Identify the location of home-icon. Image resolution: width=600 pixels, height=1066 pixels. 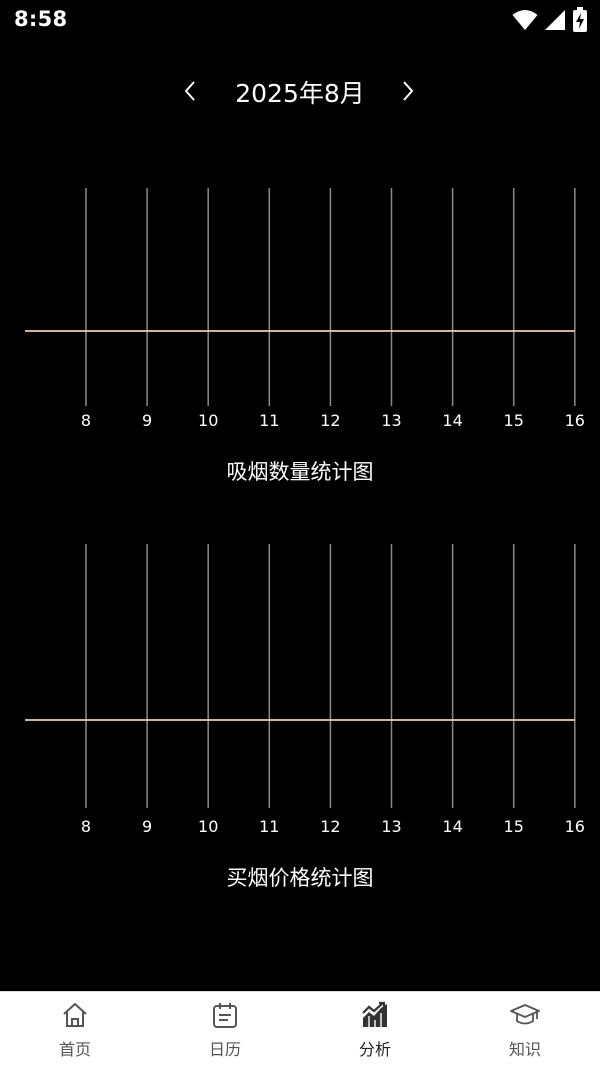
(75, 1015).